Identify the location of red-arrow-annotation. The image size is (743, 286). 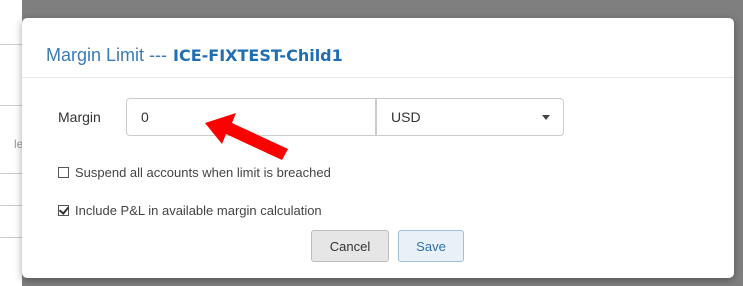
(246, 136).